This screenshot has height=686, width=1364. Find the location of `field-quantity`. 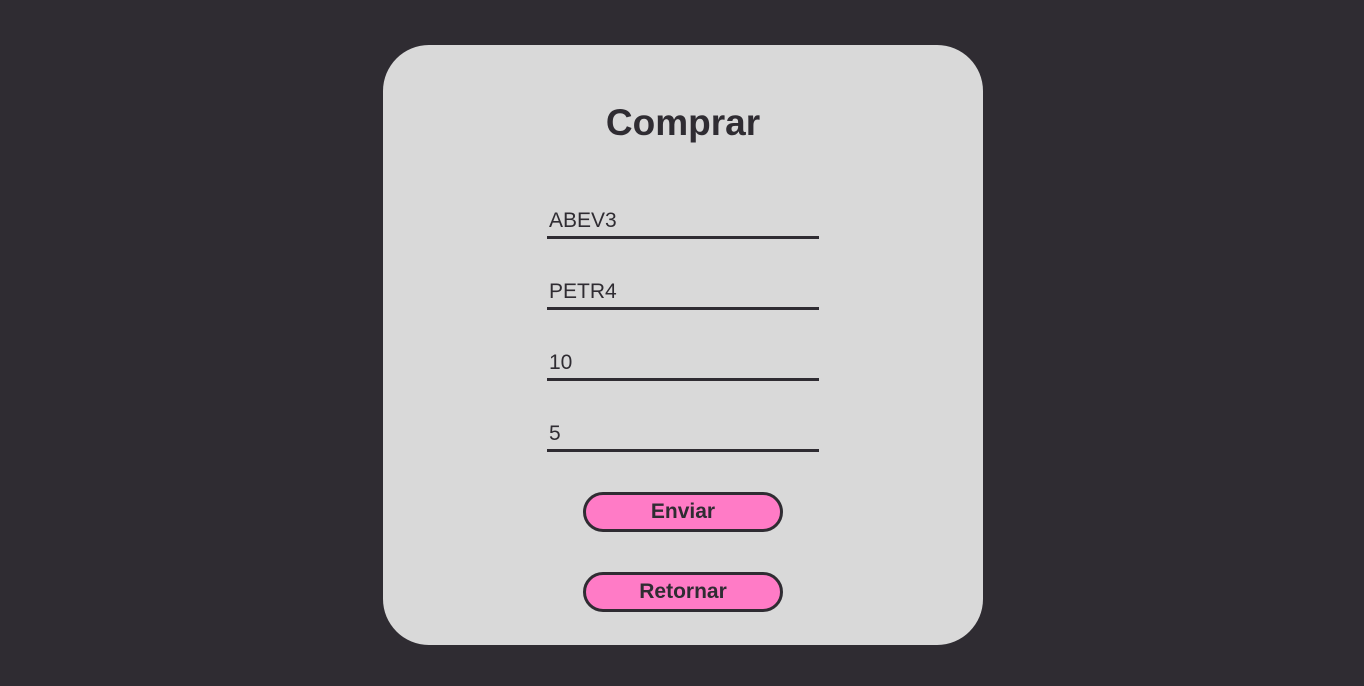

field-quantity is located at coordinates (683, 364).